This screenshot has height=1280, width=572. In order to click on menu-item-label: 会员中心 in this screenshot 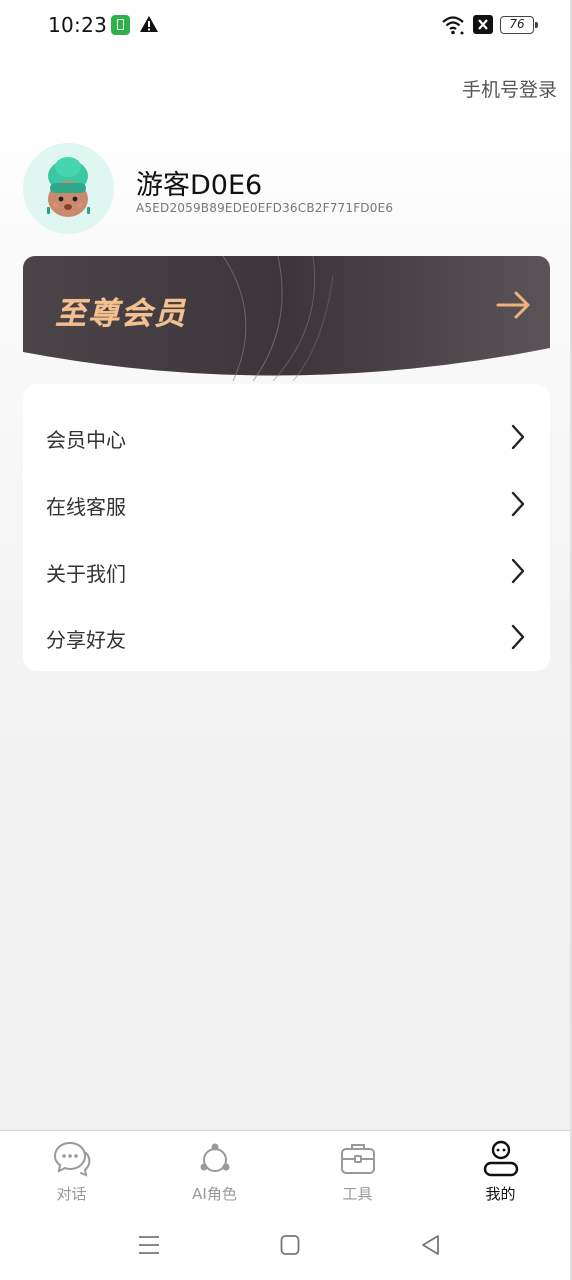, I will do `click(86, 440)`.